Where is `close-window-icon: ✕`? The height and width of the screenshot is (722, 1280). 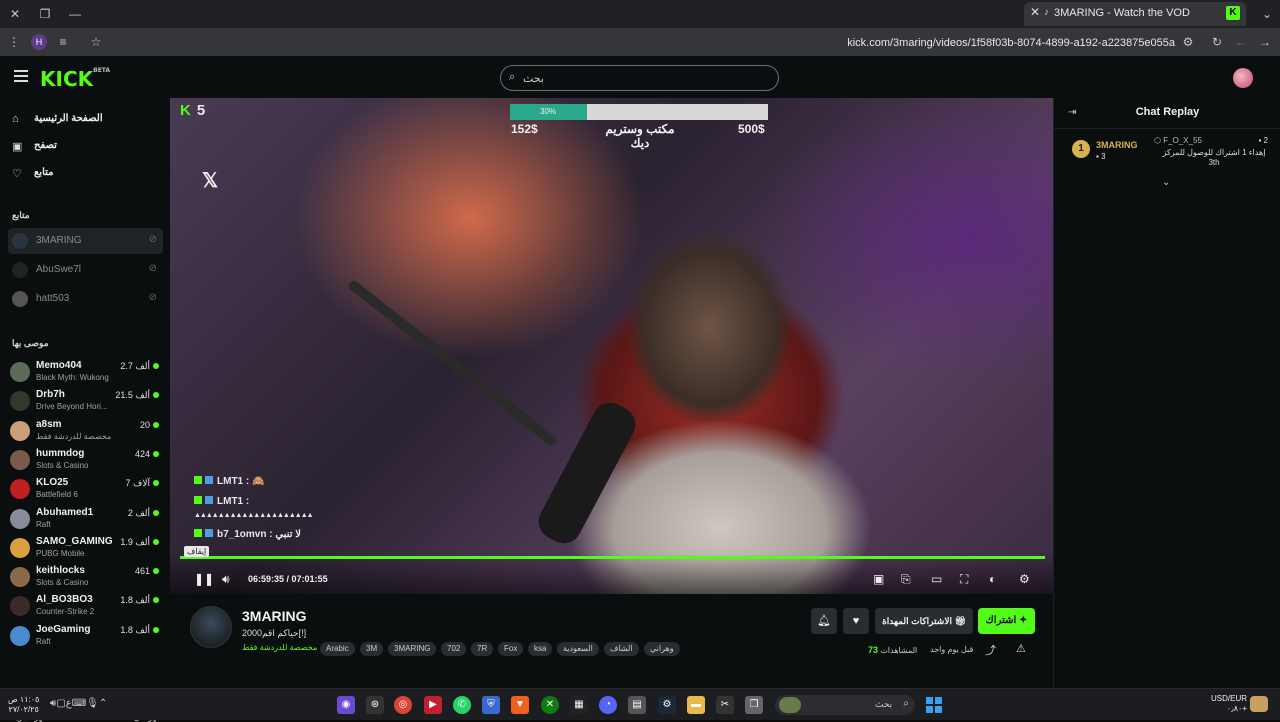 close-window-icon: ✕ is located at coordinates (15, 14).